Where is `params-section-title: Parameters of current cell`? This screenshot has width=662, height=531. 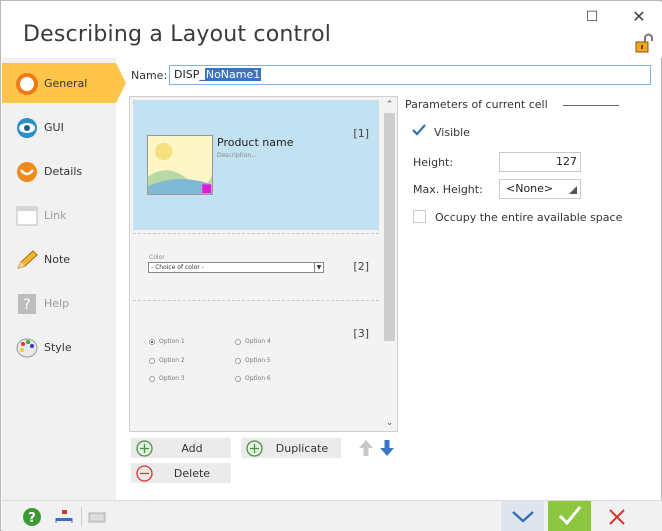 params-section-title: Parameters of current cell is located at coordinates (476, 104).